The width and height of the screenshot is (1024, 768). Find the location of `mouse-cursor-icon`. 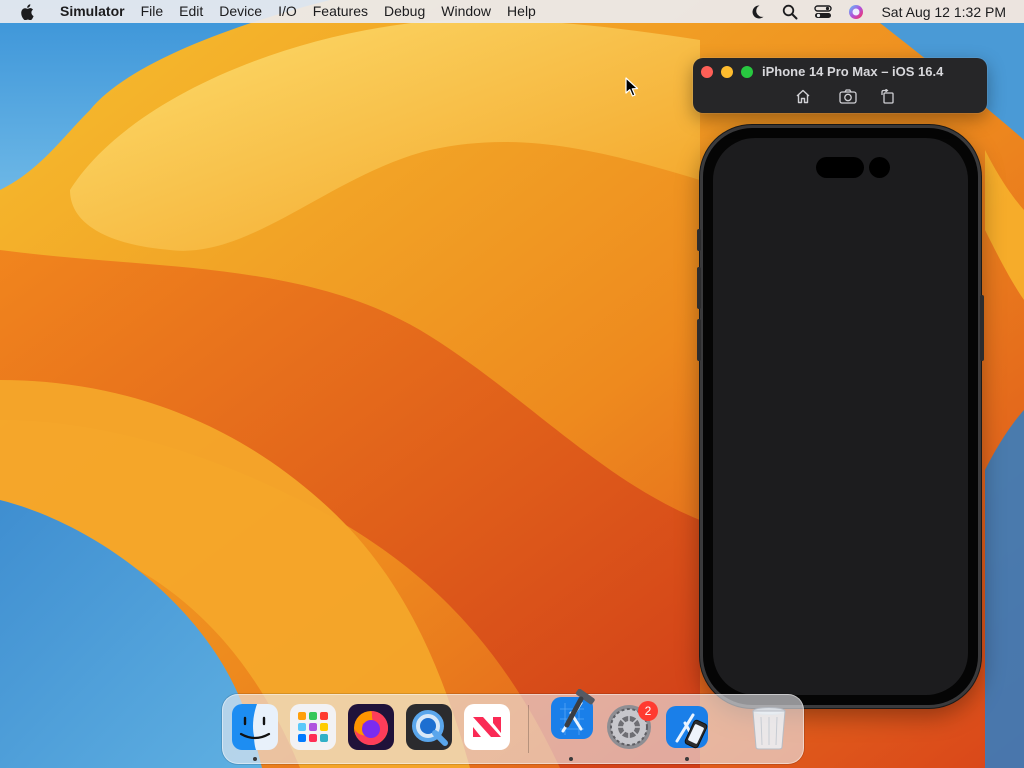

mouse-cursor-icon is located at coordinates (632, 90).